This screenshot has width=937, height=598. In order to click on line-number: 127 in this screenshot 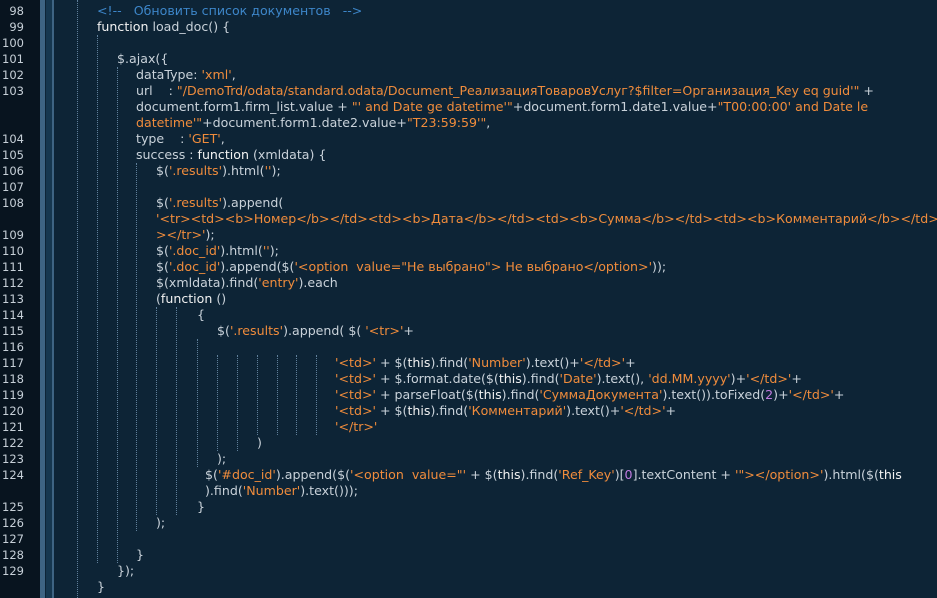, I will do `click(13, 539)`.